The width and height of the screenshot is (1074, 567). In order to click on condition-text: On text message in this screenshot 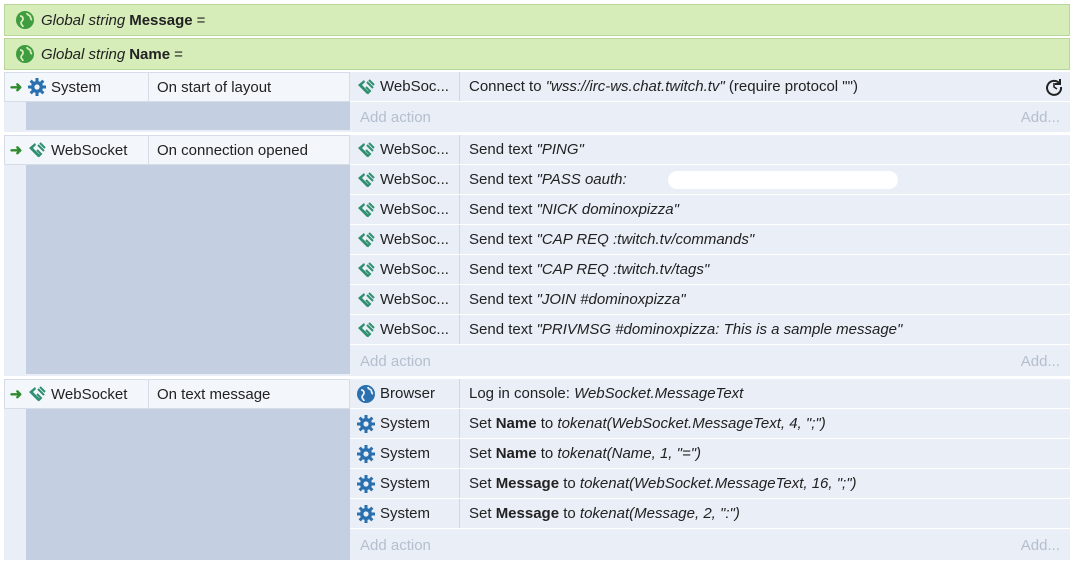, I will do `click(214, 394)`.